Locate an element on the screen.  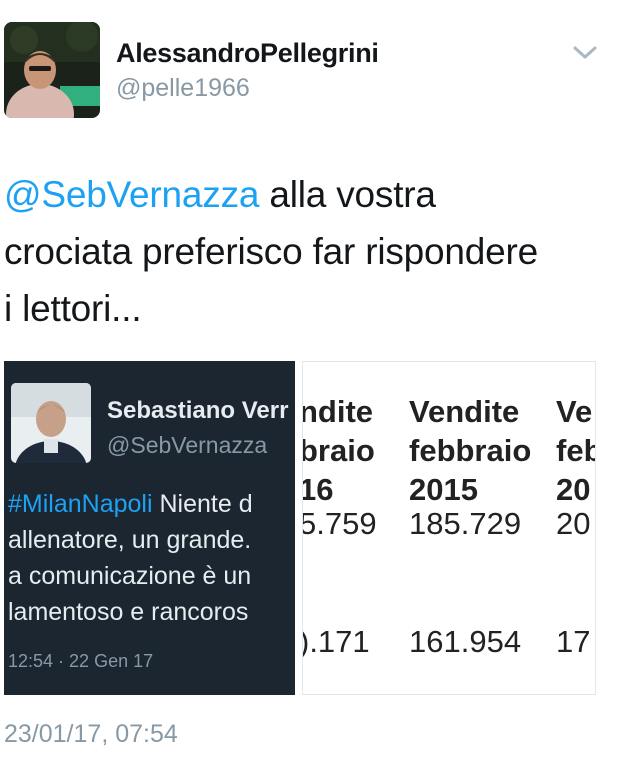
author-name: AlessandroPellegrini is located at coordinates (247, 53).